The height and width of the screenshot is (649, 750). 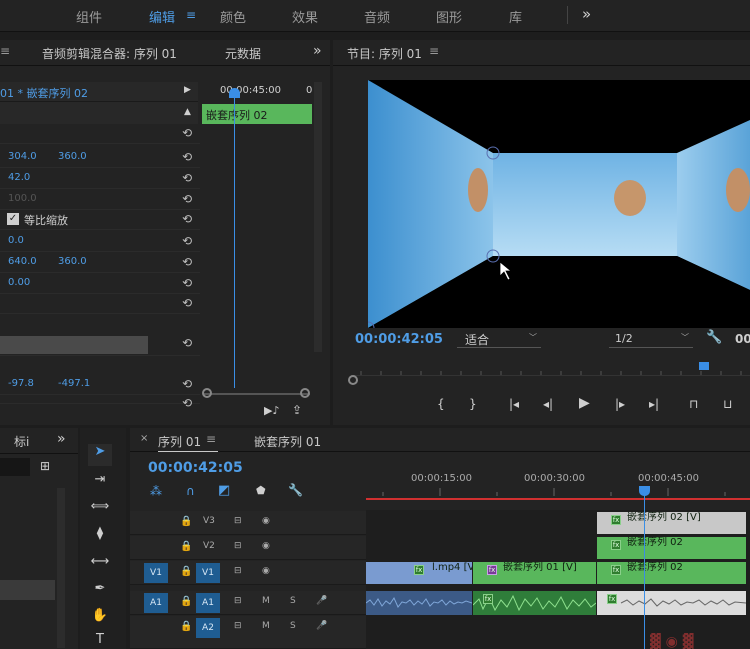 What do you see at coordinates (305, 393) in the screenshot?
I see `zoom-handle-right` at bounding box center [305, 393].